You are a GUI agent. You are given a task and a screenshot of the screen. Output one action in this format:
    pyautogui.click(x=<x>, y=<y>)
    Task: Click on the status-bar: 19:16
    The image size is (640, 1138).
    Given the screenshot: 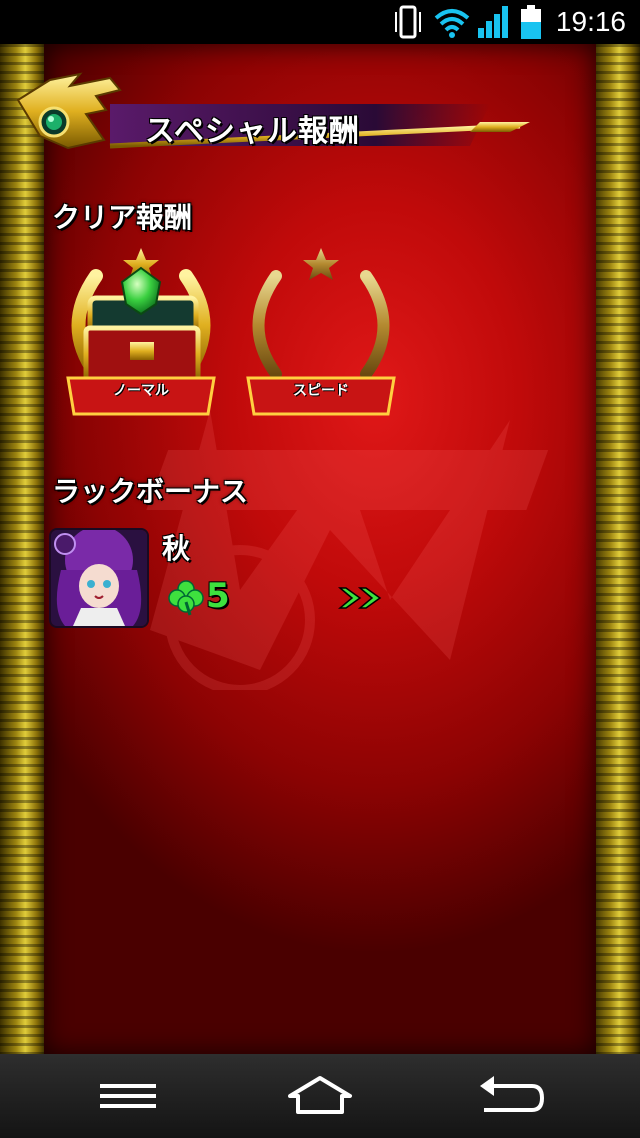 What is the action you would take?
    pyautogui.click(x=320, y=22)
    